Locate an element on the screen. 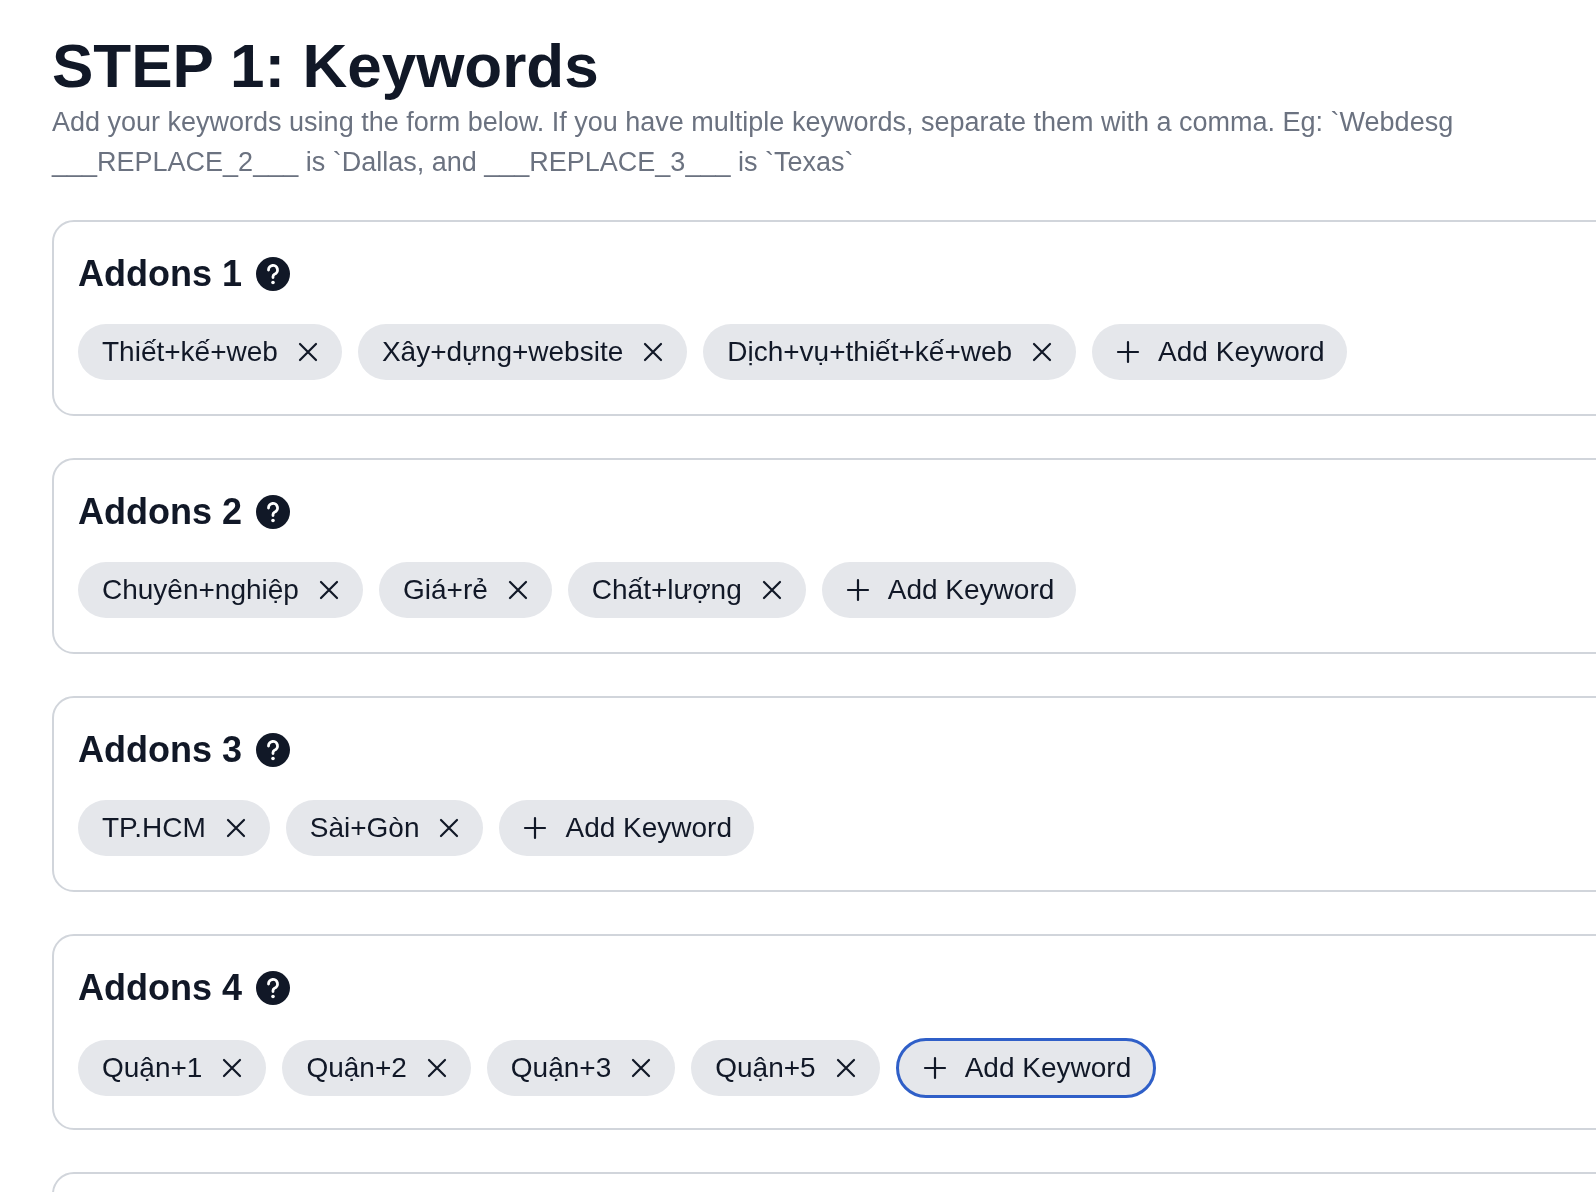 Image resolution: width=1596 pixels, height=1192 pixels. keyword-label: Thiết+kế+web is located at coordinates (190, 352).